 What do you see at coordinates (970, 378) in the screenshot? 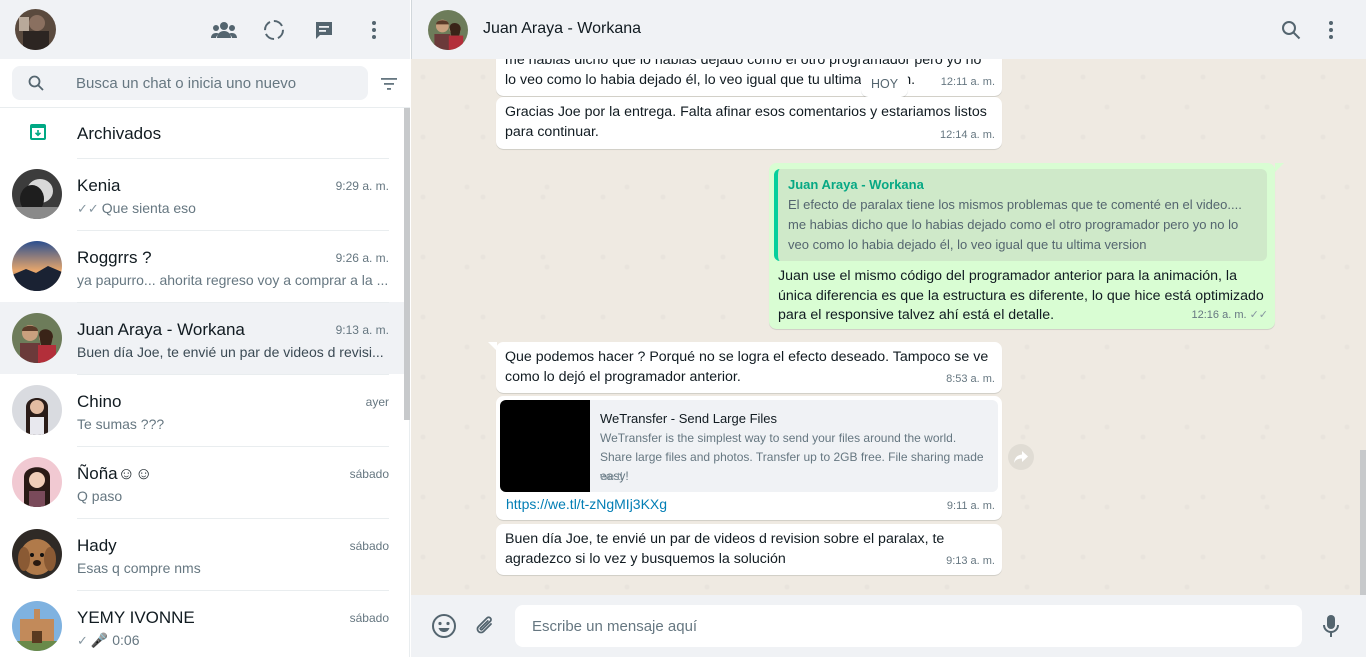
I see `message-time: 8:53 a. m.` at bounding box center [970, 378].